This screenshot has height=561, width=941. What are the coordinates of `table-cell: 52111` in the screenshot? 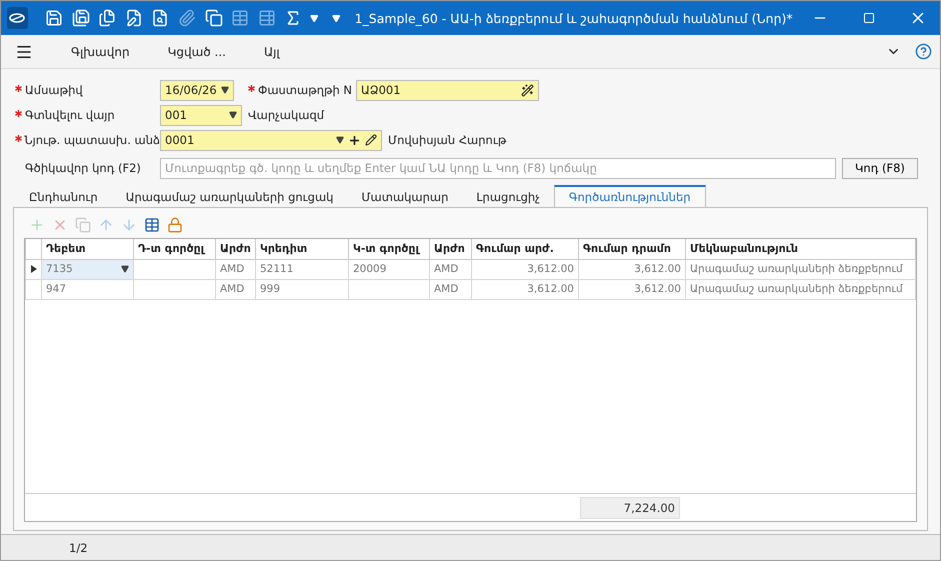 It's located at (302, 269).